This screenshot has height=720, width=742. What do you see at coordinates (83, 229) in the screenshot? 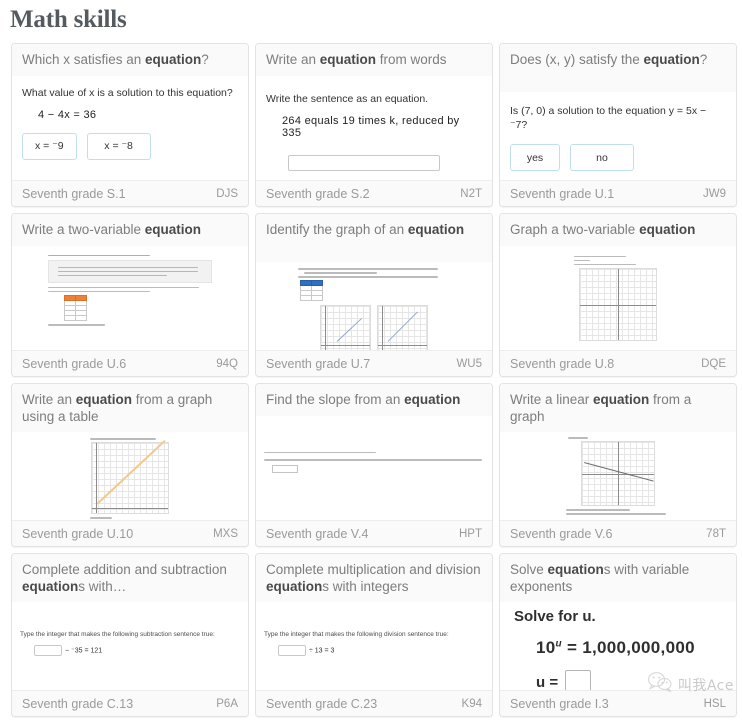
I see `title-text: Write a two-variable` at bounding box center [83, 229].